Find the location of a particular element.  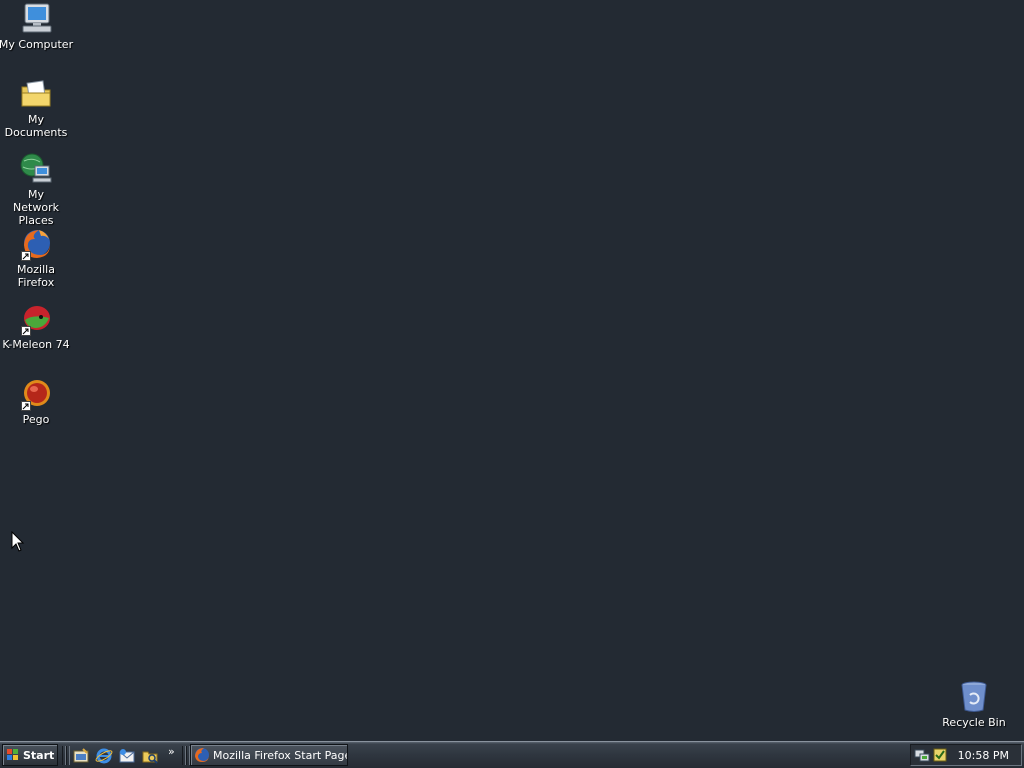

desktop-icon-mozilla-firefox: Mozilla Firefox is located at coordinates (37, 258).